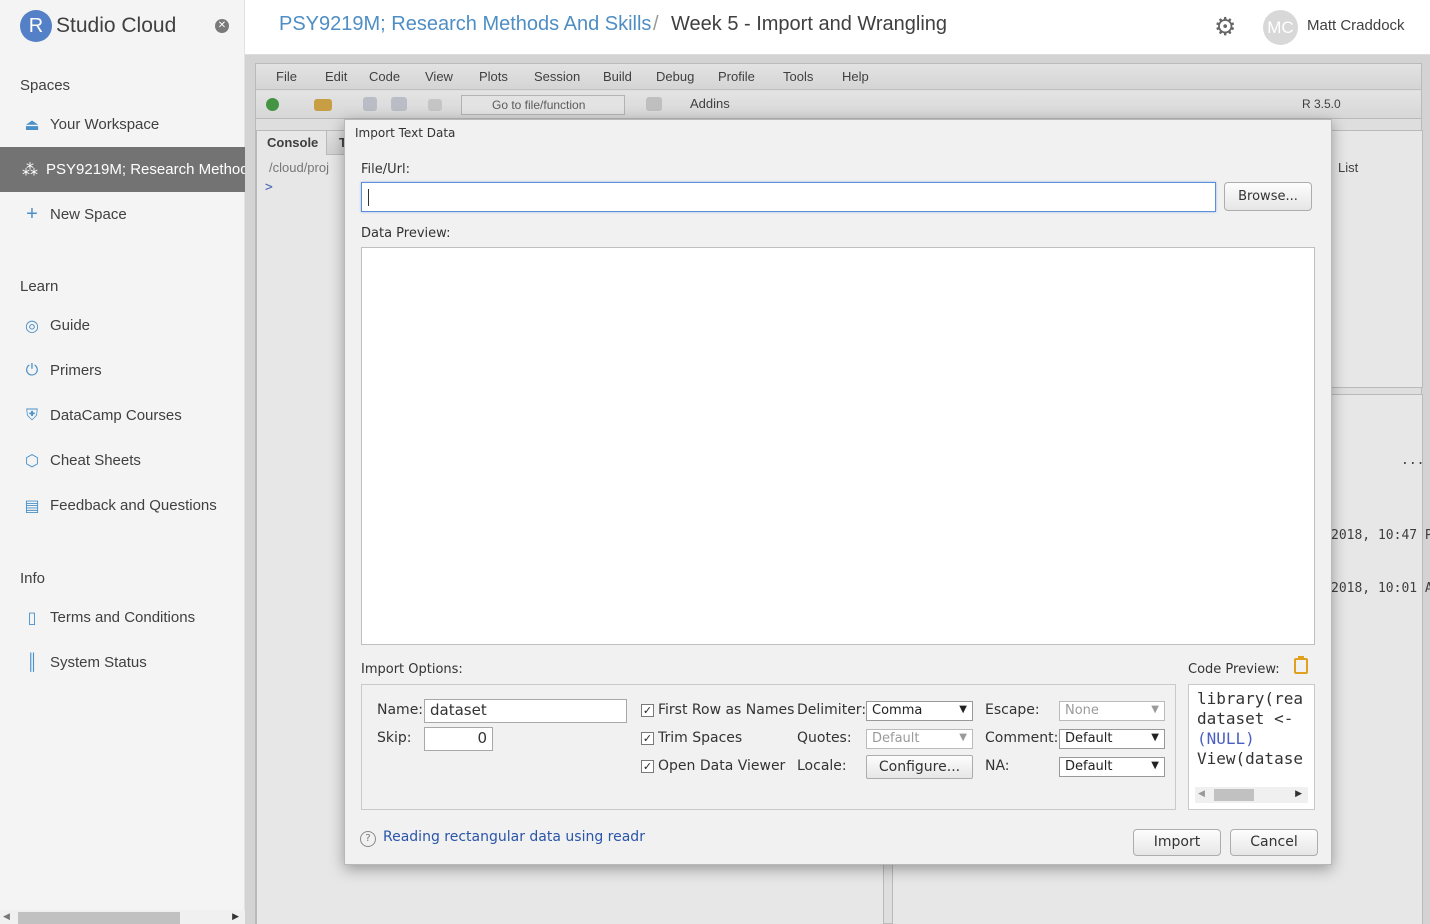 This screenshot has width=1430, height=924. What do you see at coordinates (133, 505) in the screenshot?
I see `sidebar-item-label: Feedback and Questions` at bounding box center [133, 505].